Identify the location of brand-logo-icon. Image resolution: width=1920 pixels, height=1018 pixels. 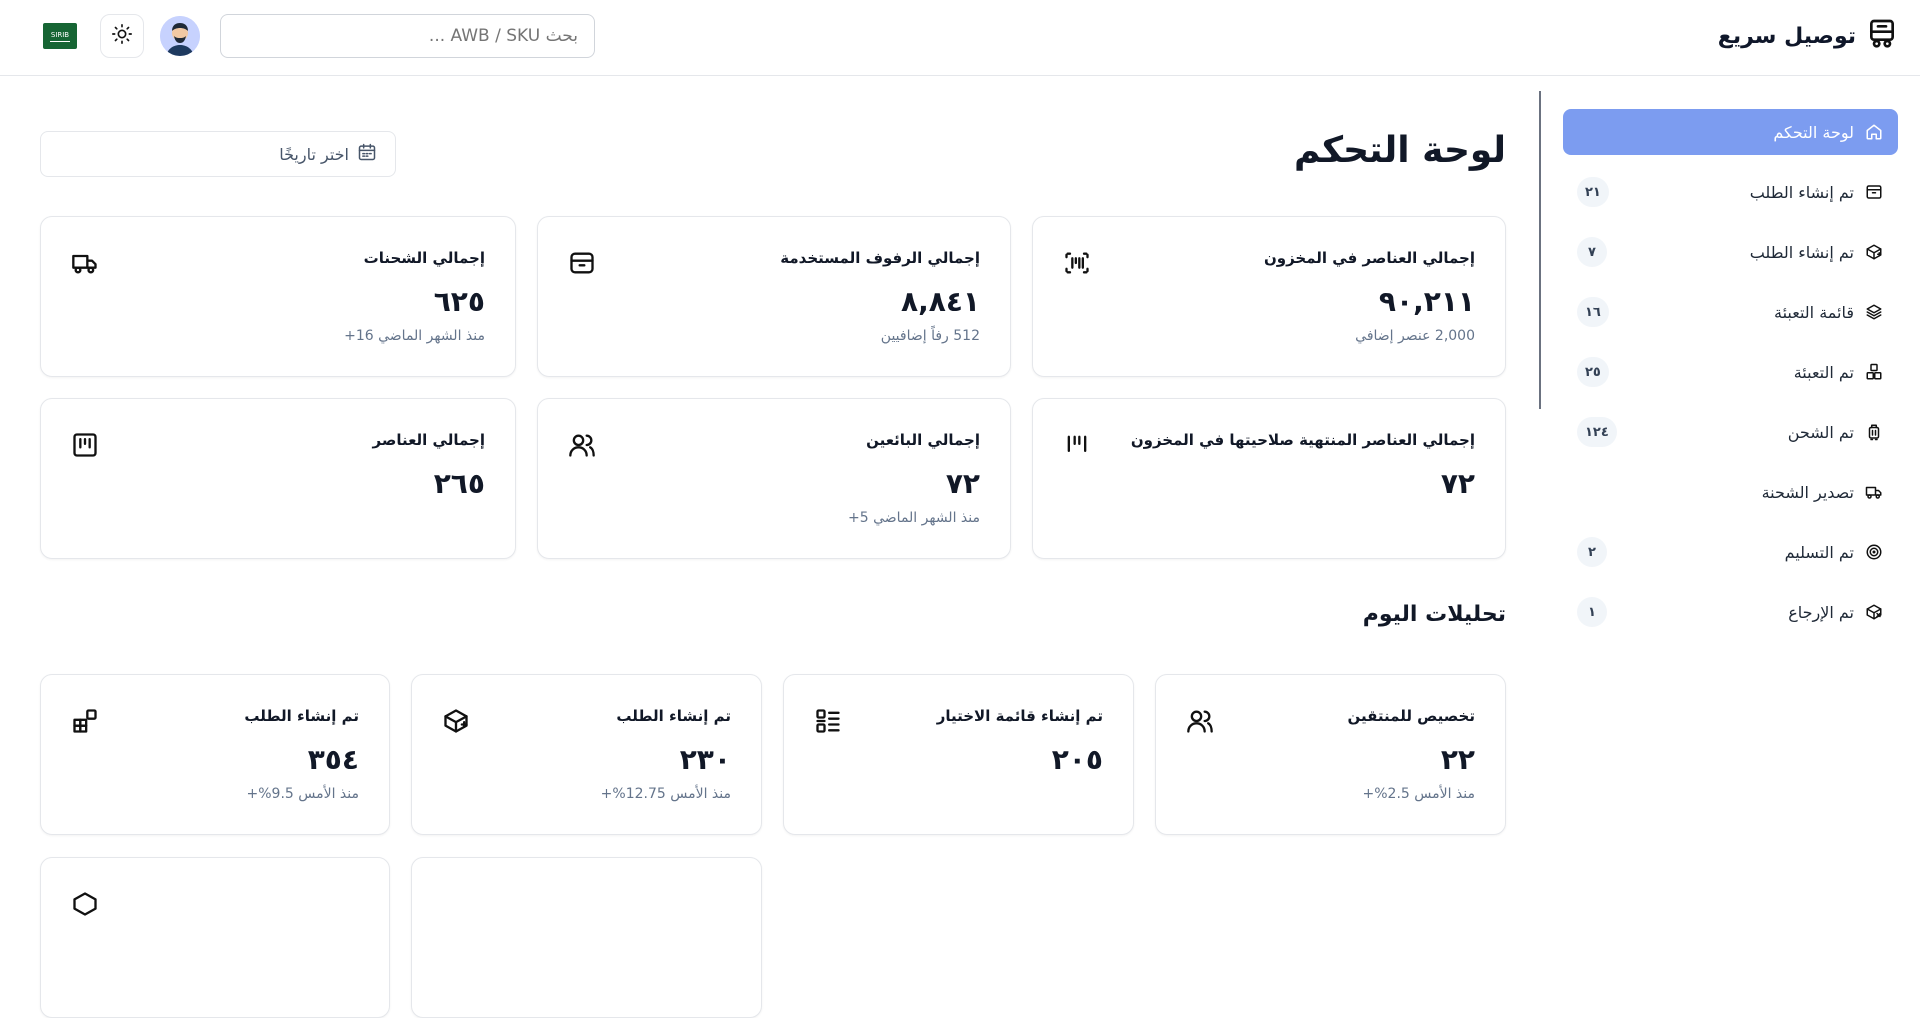
(1882, 36).